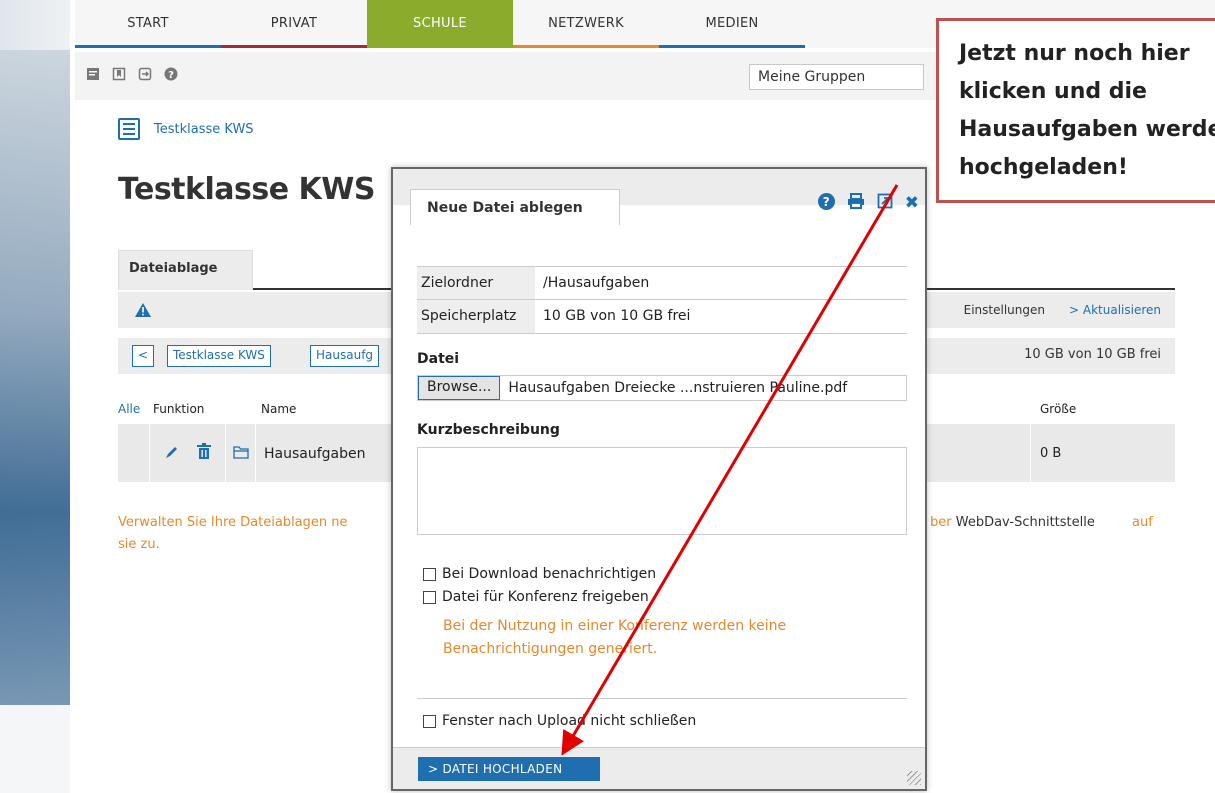  Describe the element at coordinates (515, 207) in the screenshot. I see `dialog-title: Neue Datei ablegen` at that location.